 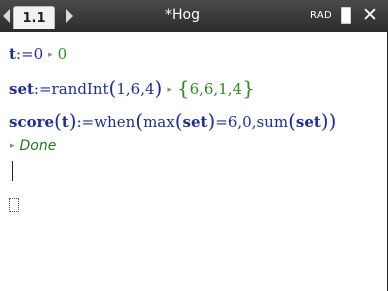 I want to click on previous-page-arrow-icon, so click(x=6, y=16).